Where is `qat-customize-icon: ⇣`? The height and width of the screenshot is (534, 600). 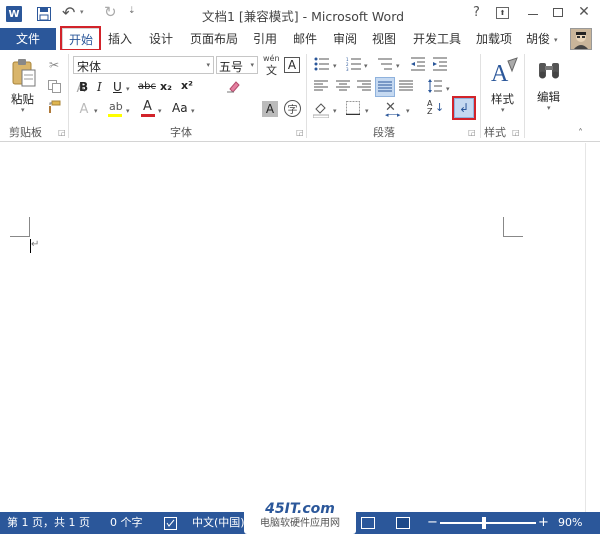
qat-customize-icon: ⇣ is located at coordinates (132, 11).